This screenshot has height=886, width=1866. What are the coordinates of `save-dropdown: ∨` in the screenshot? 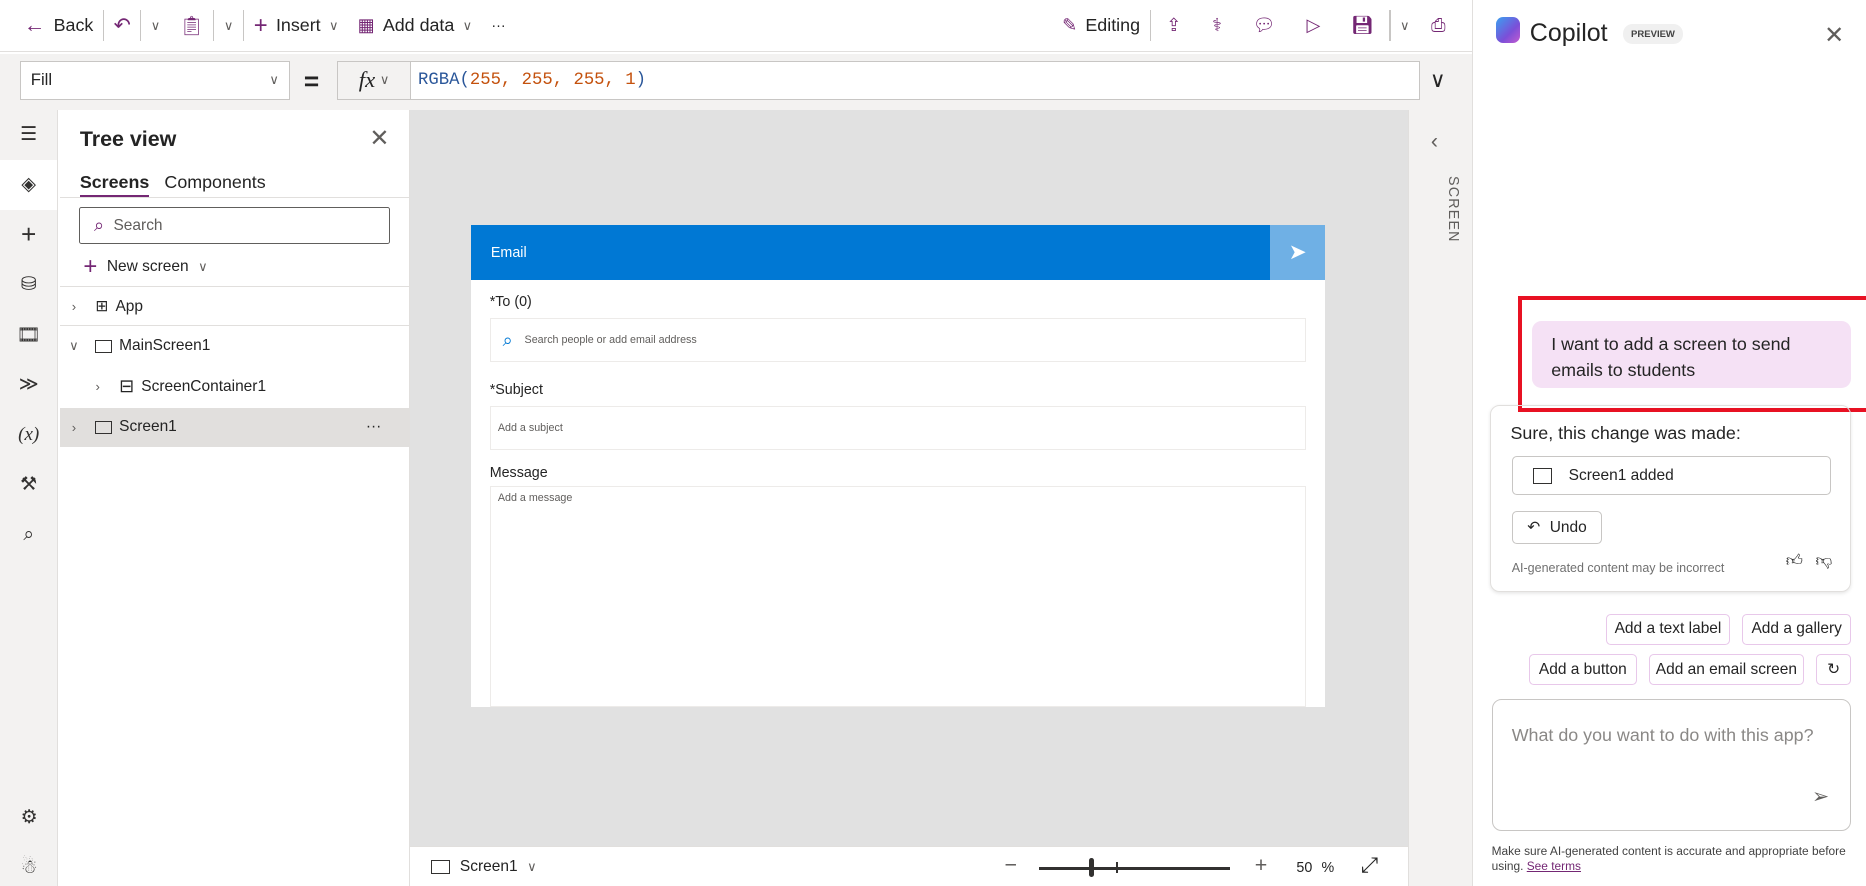 It's located at (1405, 26).